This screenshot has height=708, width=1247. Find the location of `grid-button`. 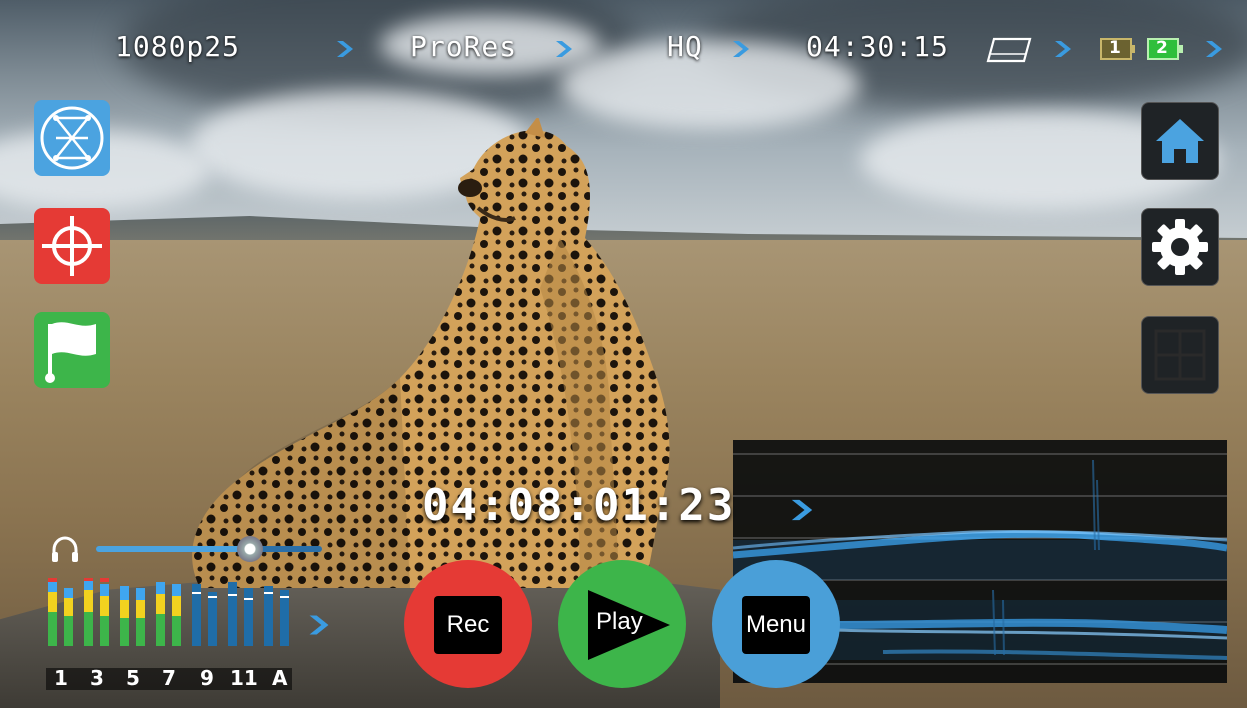

grid-button is located at coordinates (1180, 355).